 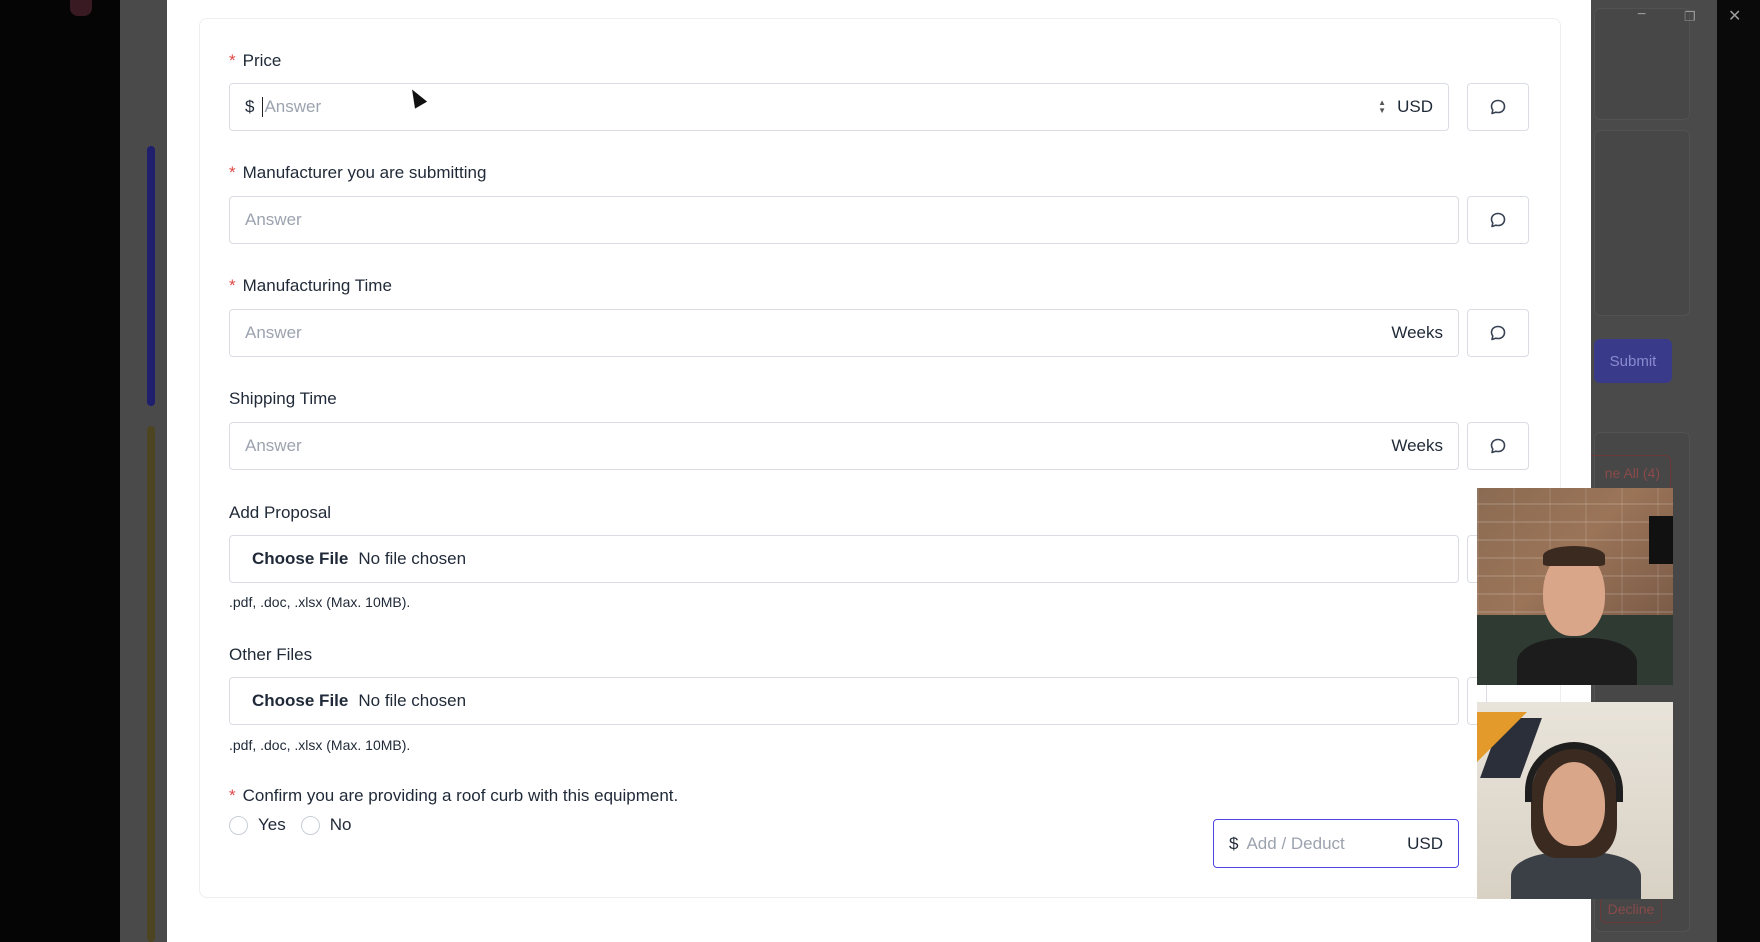 What do you see at coordinates (255, 60) in the screenshot?
I see `price-label: * Price` at bounding box center [255, 60].